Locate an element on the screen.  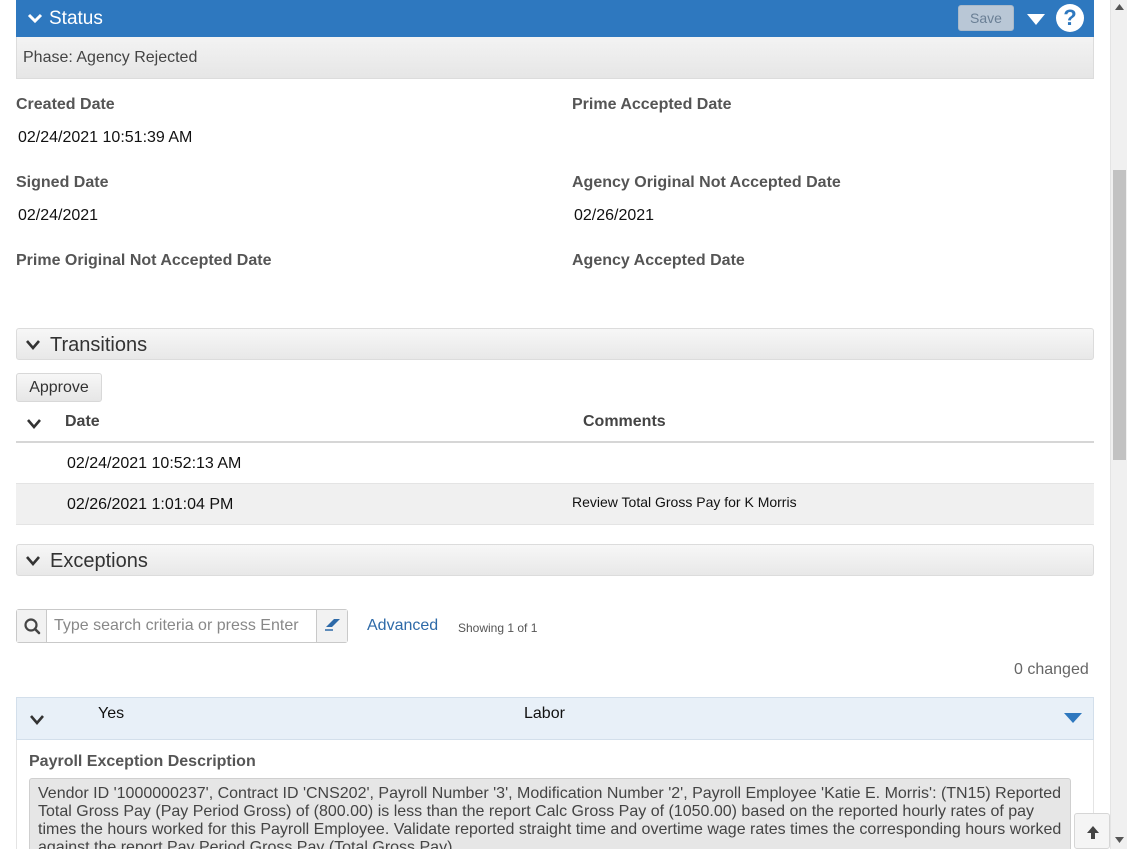
changed-count: 0 changed is located at coordinates (1051, 669).